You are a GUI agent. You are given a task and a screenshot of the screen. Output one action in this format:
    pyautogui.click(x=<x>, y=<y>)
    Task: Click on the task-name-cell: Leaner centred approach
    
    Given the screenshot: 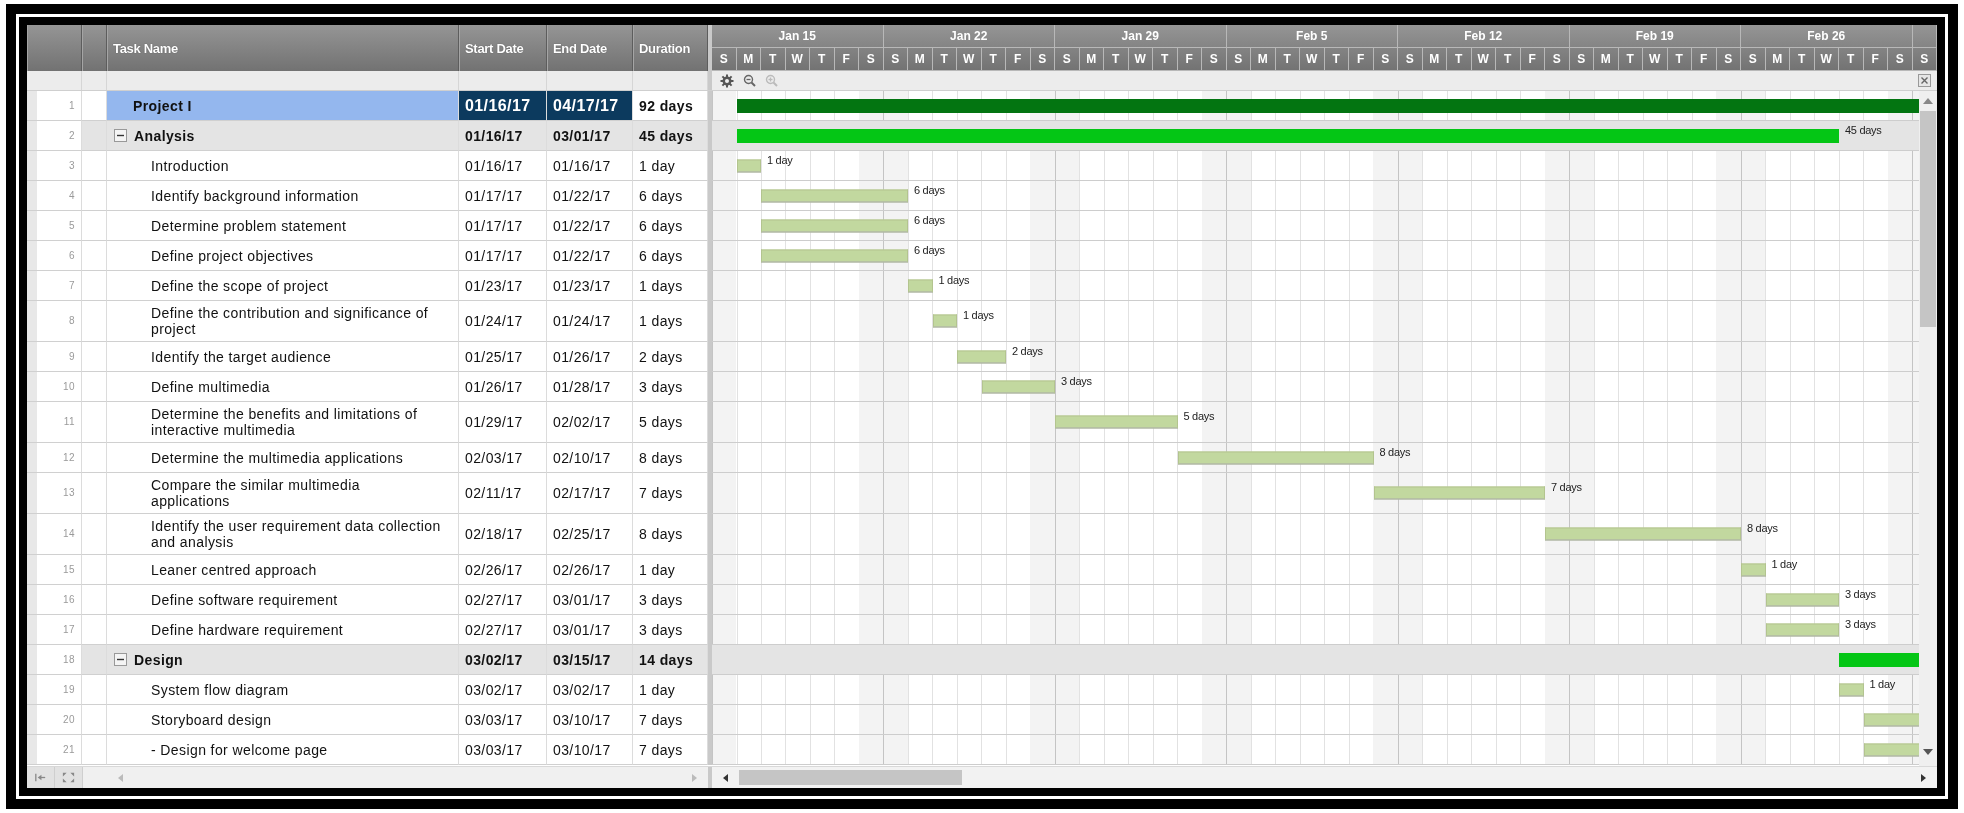 What is the action you would take?
    pyautogui.click(x=283, y=570)
    